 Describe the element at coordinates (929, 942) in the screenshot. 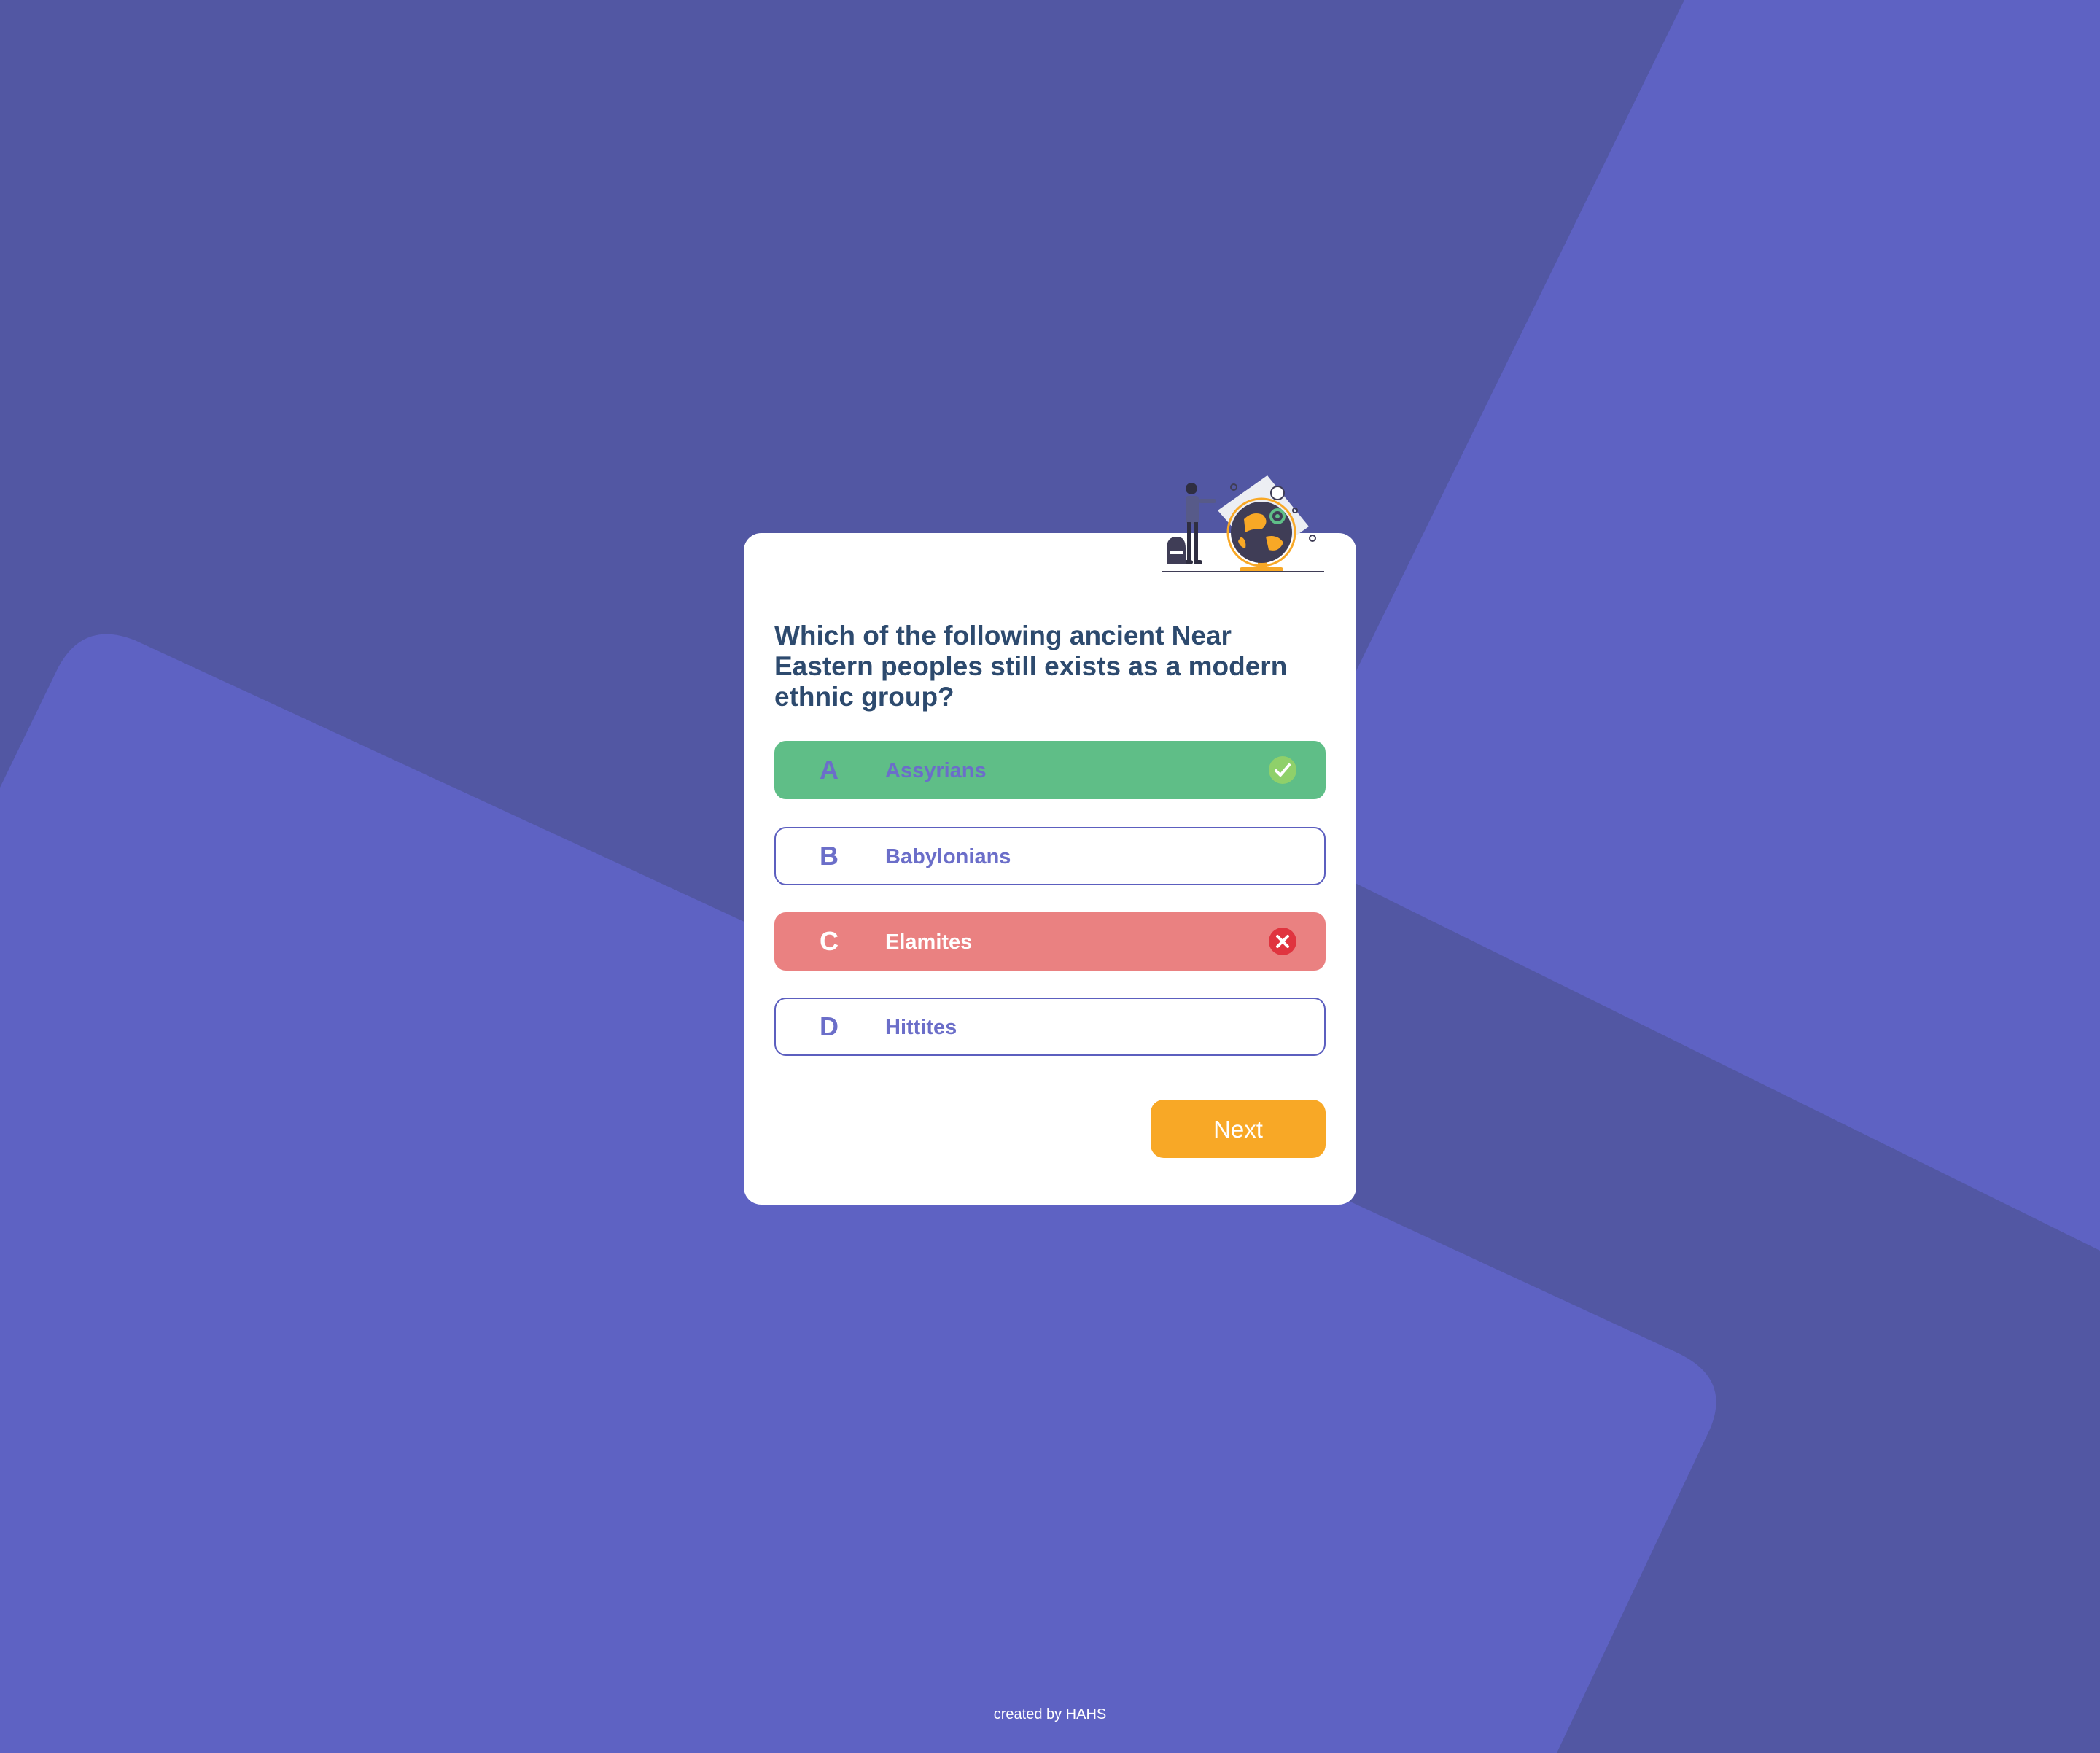

I see `option-label: Elamites` at that location.